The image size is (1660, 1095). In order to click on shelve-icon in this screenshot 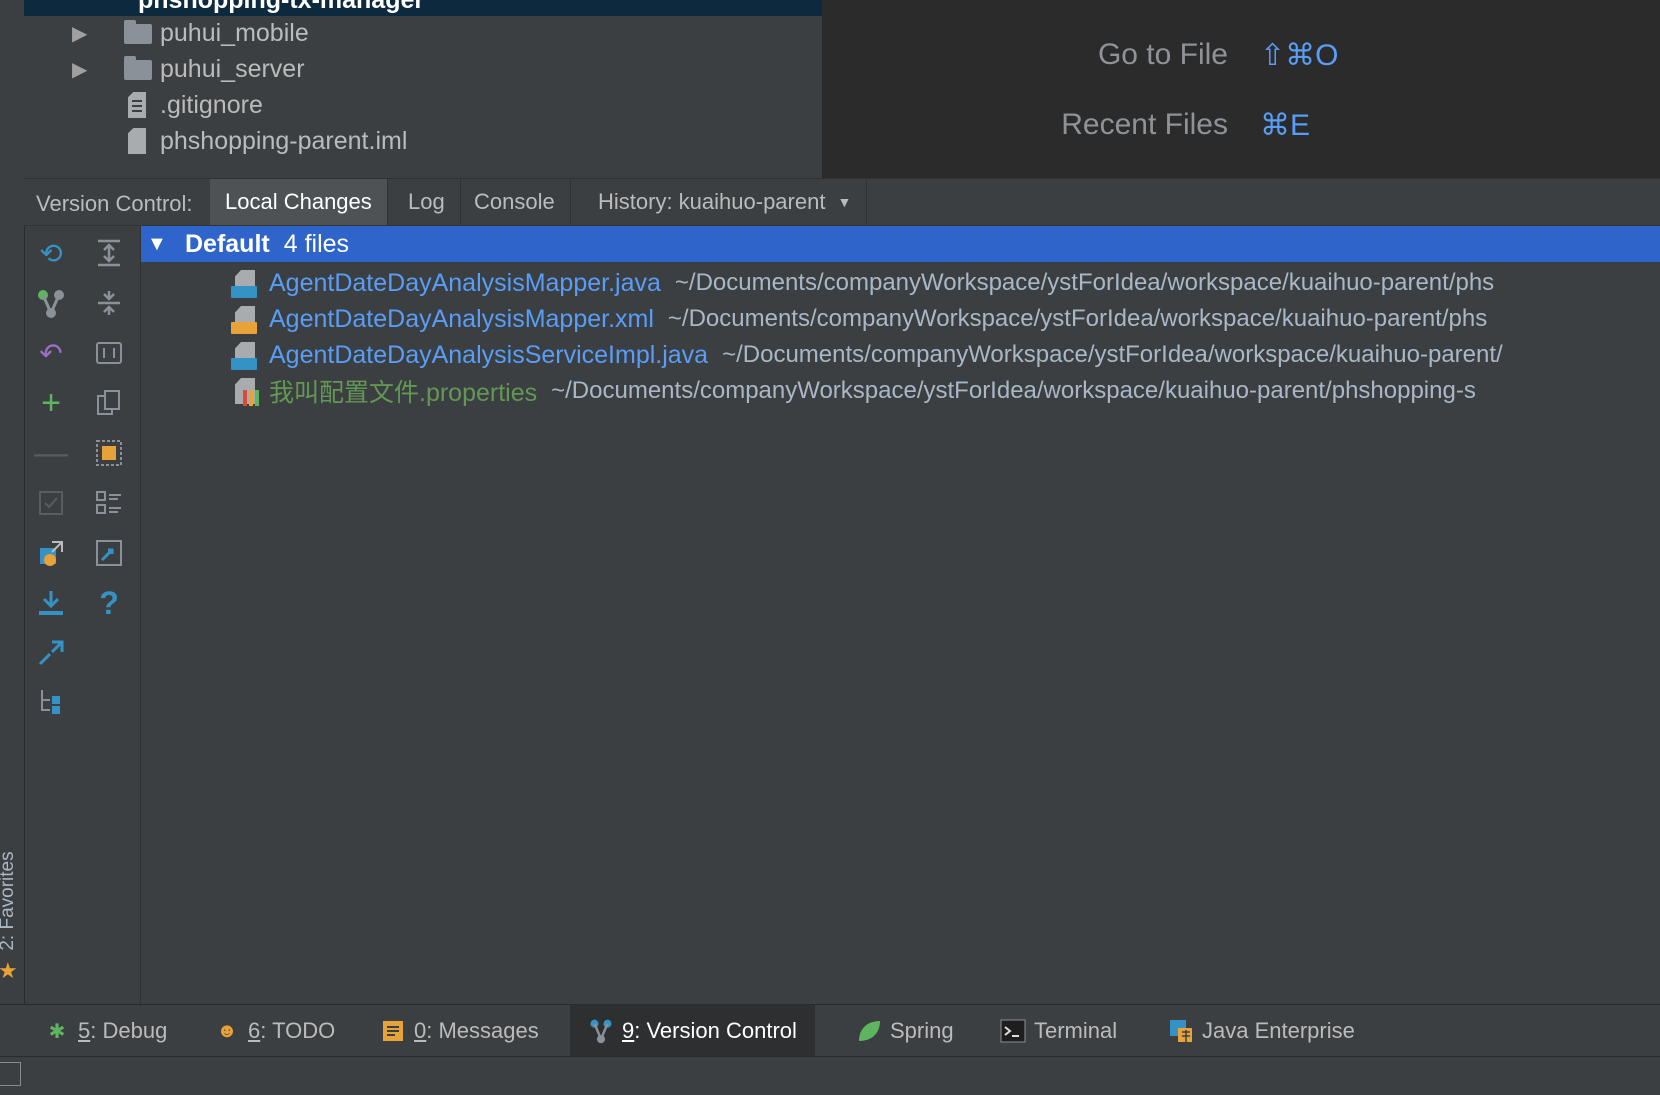, I will do `click(51, 553)`.